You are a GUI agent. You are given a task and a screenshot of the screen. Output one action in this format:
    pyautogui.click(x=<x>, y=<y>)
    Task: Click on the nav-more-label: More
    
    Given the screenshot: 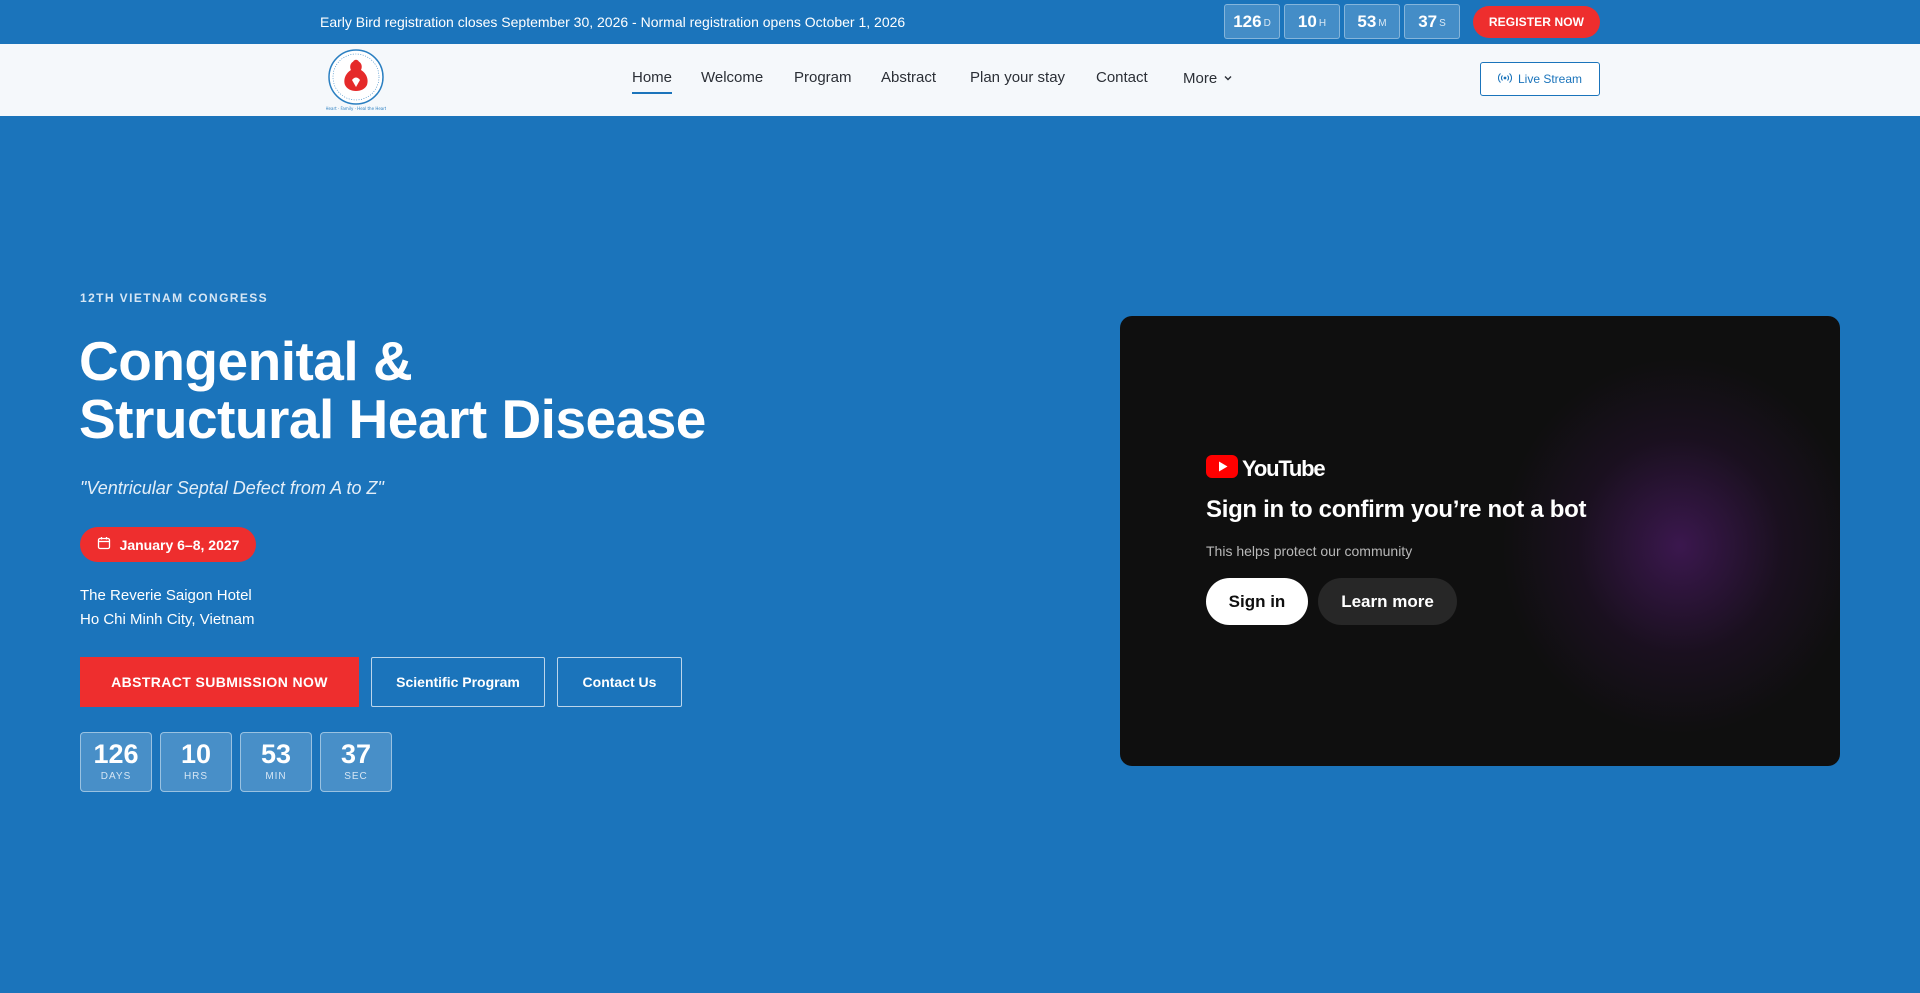 What is the action you would take?
    pyautogui.click(x=1200, y=78)
    